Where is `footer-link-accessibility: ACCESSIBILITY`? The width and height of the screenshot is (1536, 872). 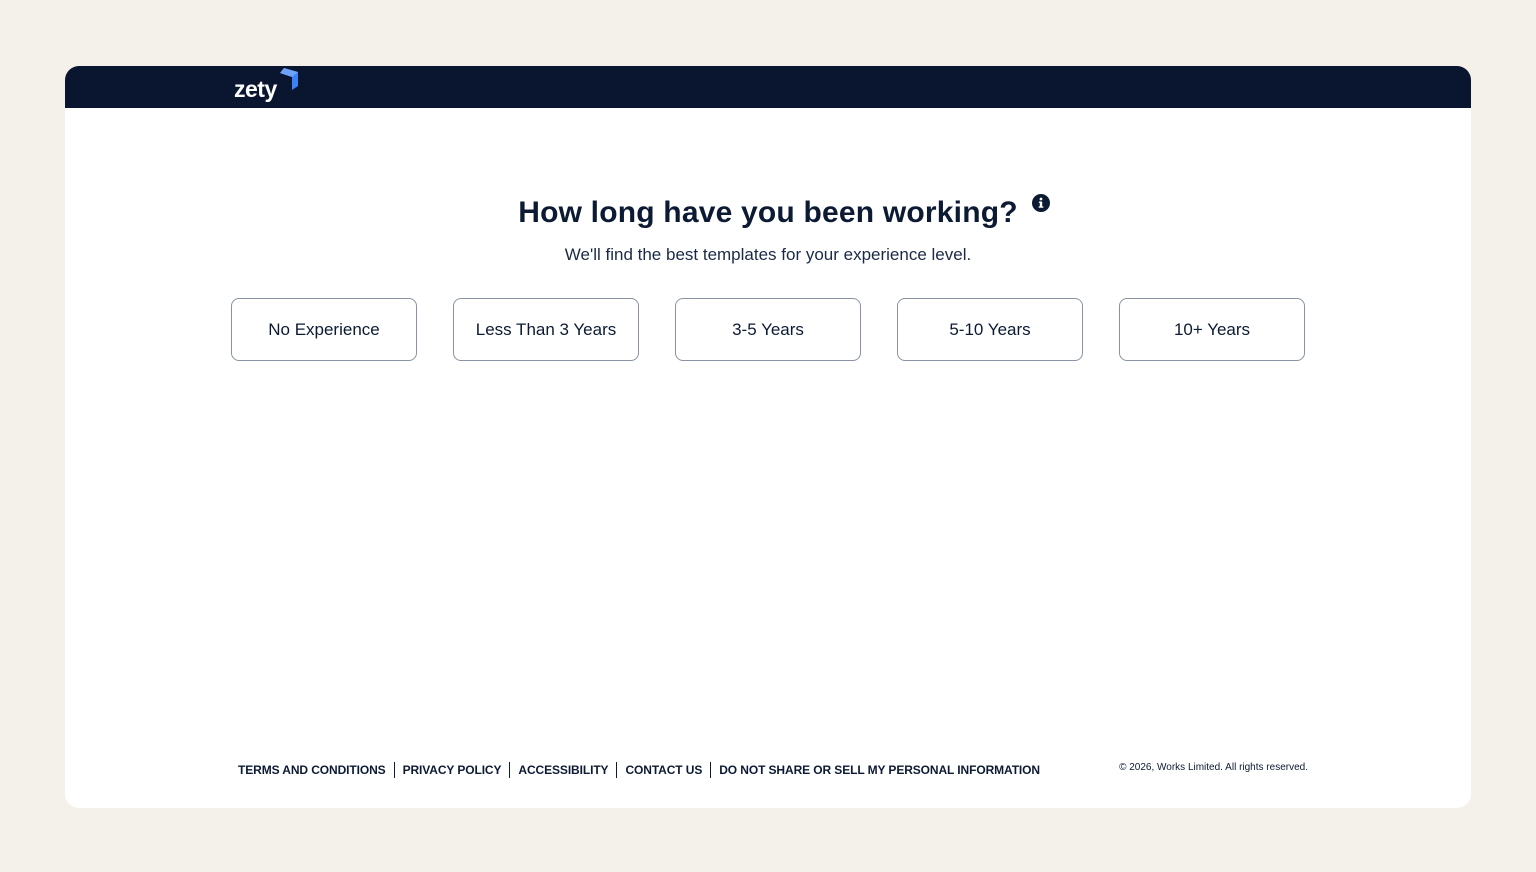 footer-link-accessibility: ACCESSIBILITY is located at coordinates (563, 770).